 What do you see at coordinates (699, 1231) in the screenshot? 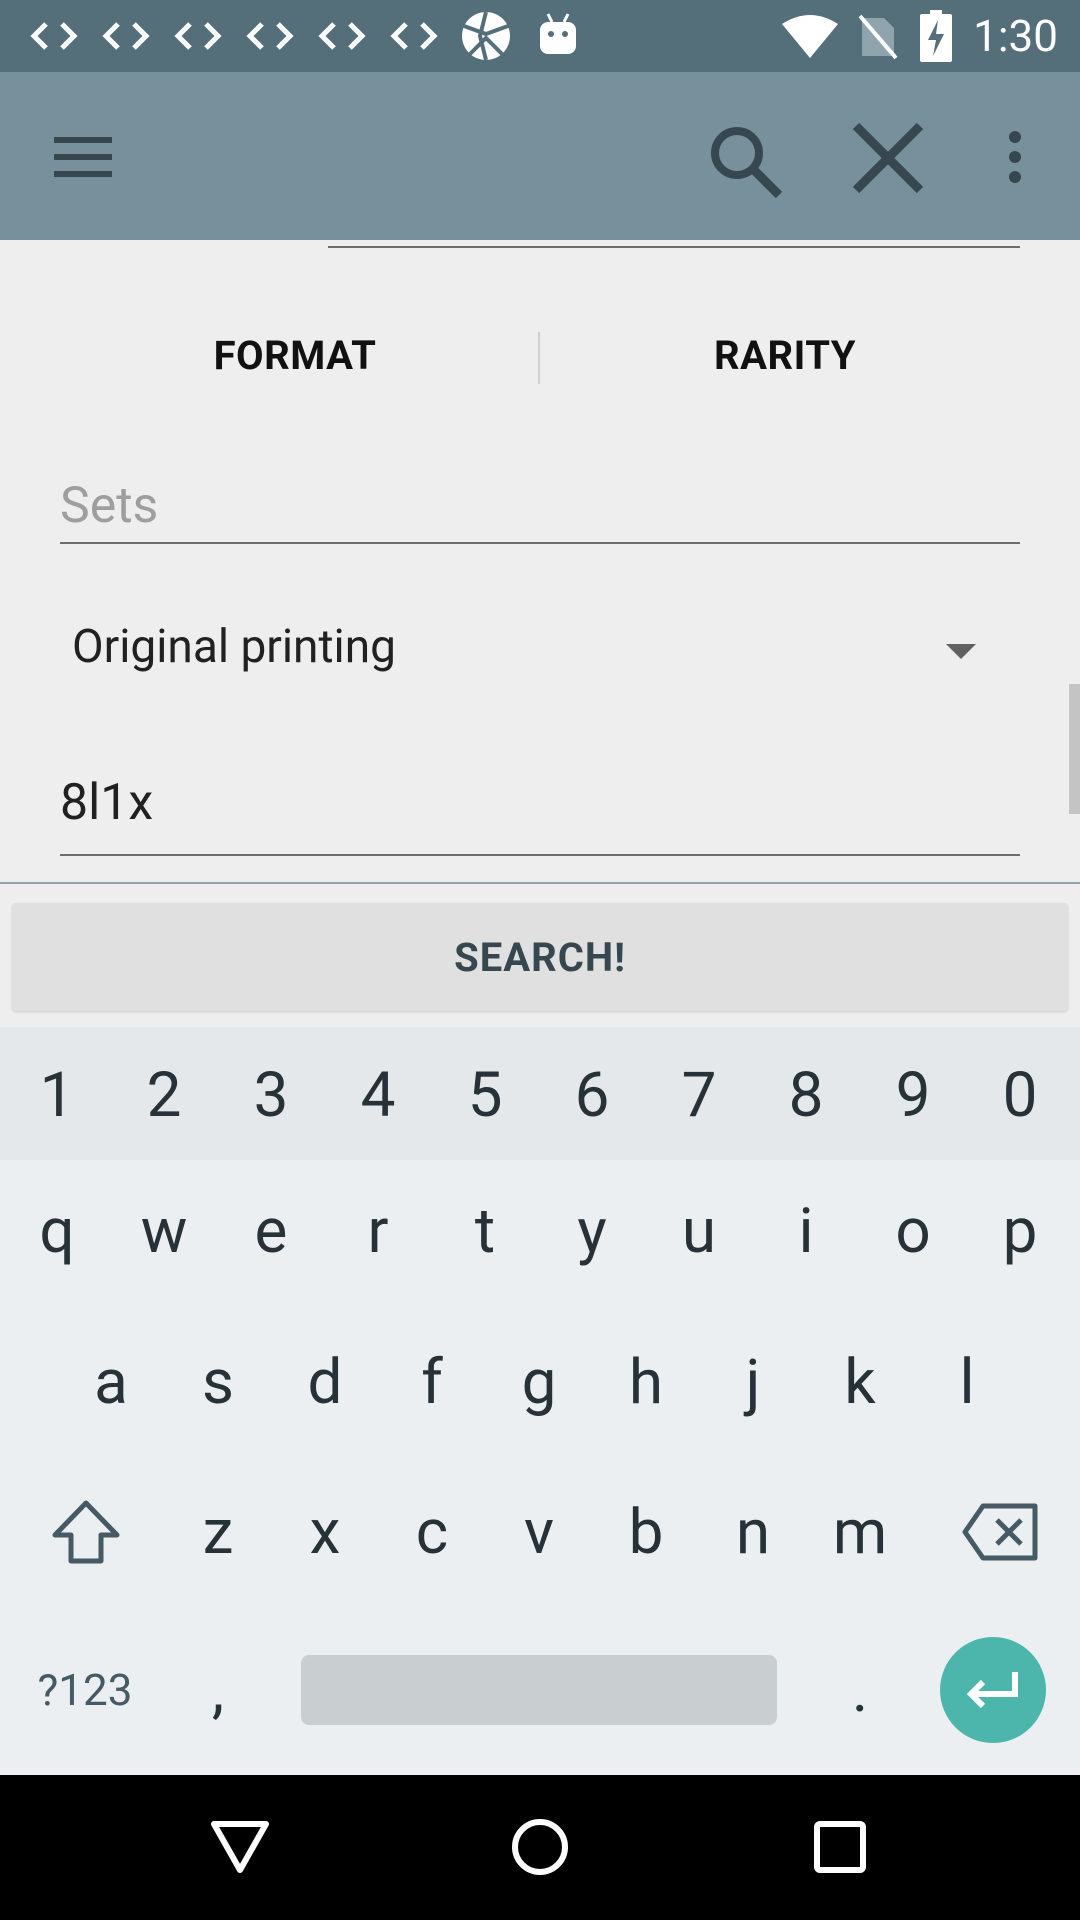
I see `key-u: u` at bounding box center [699, 1231].